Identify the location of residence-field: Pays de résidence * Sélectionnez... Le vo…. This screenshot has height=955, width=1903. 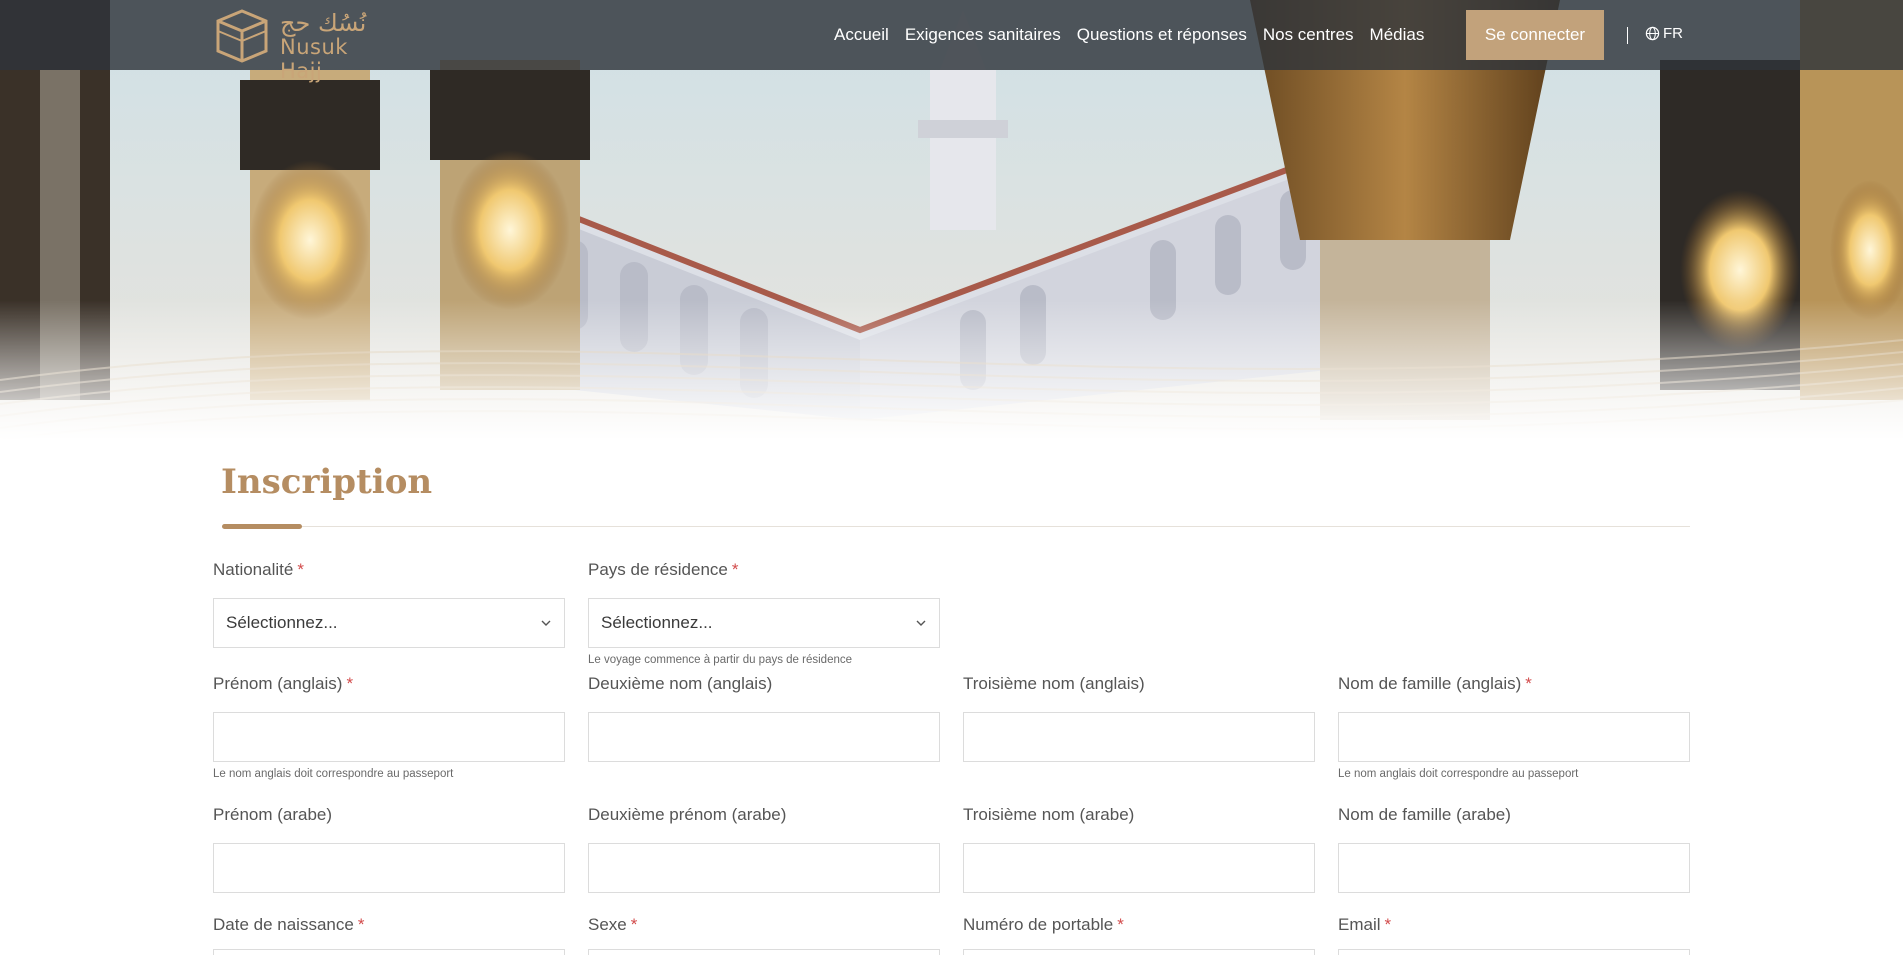
(764, 613).